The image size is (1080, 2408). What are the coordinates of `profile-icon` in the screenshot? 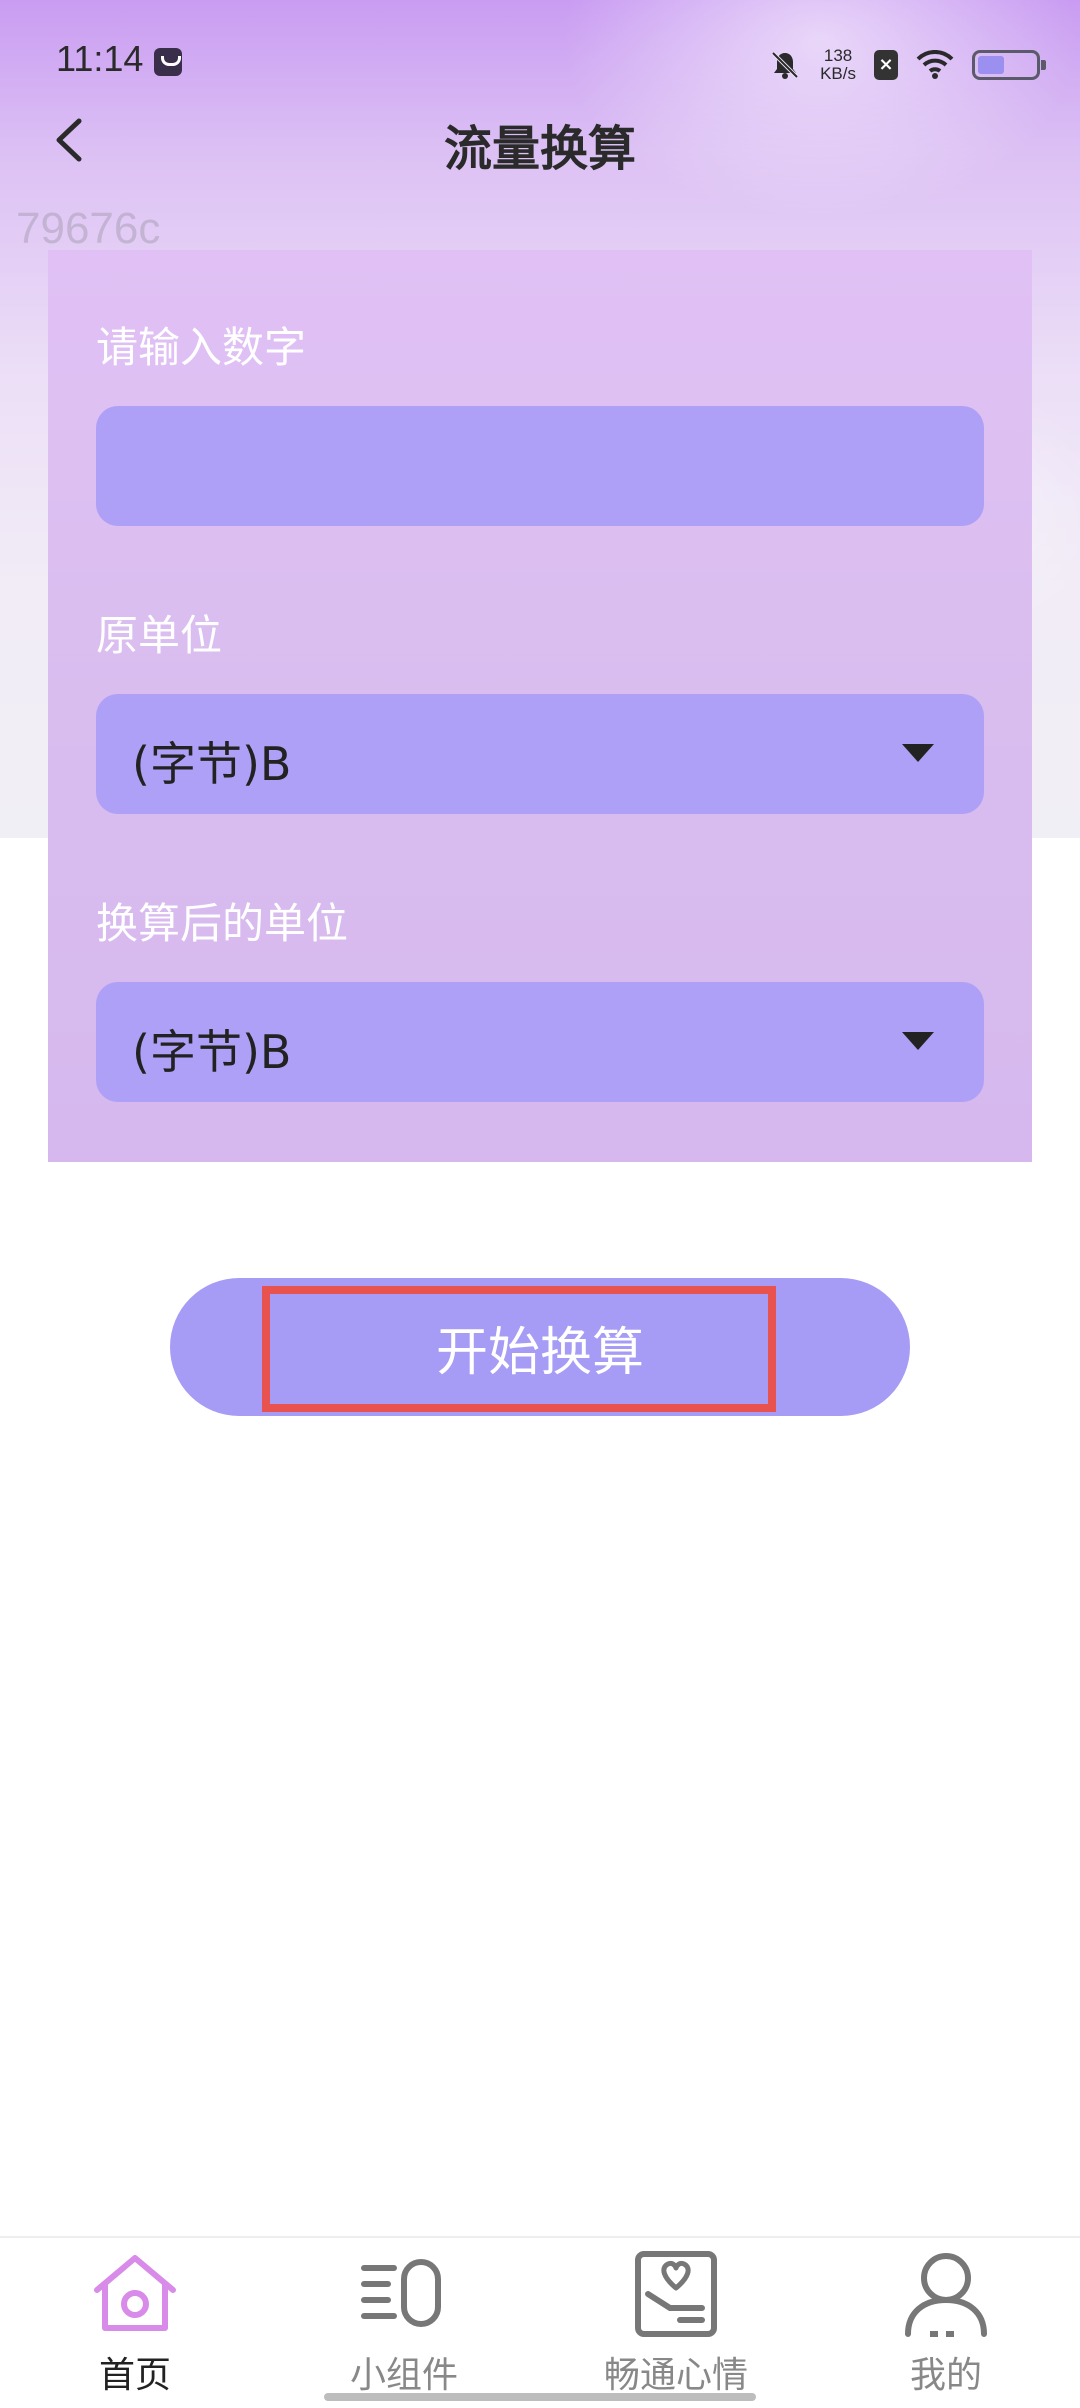 It's located at (946, 2294).